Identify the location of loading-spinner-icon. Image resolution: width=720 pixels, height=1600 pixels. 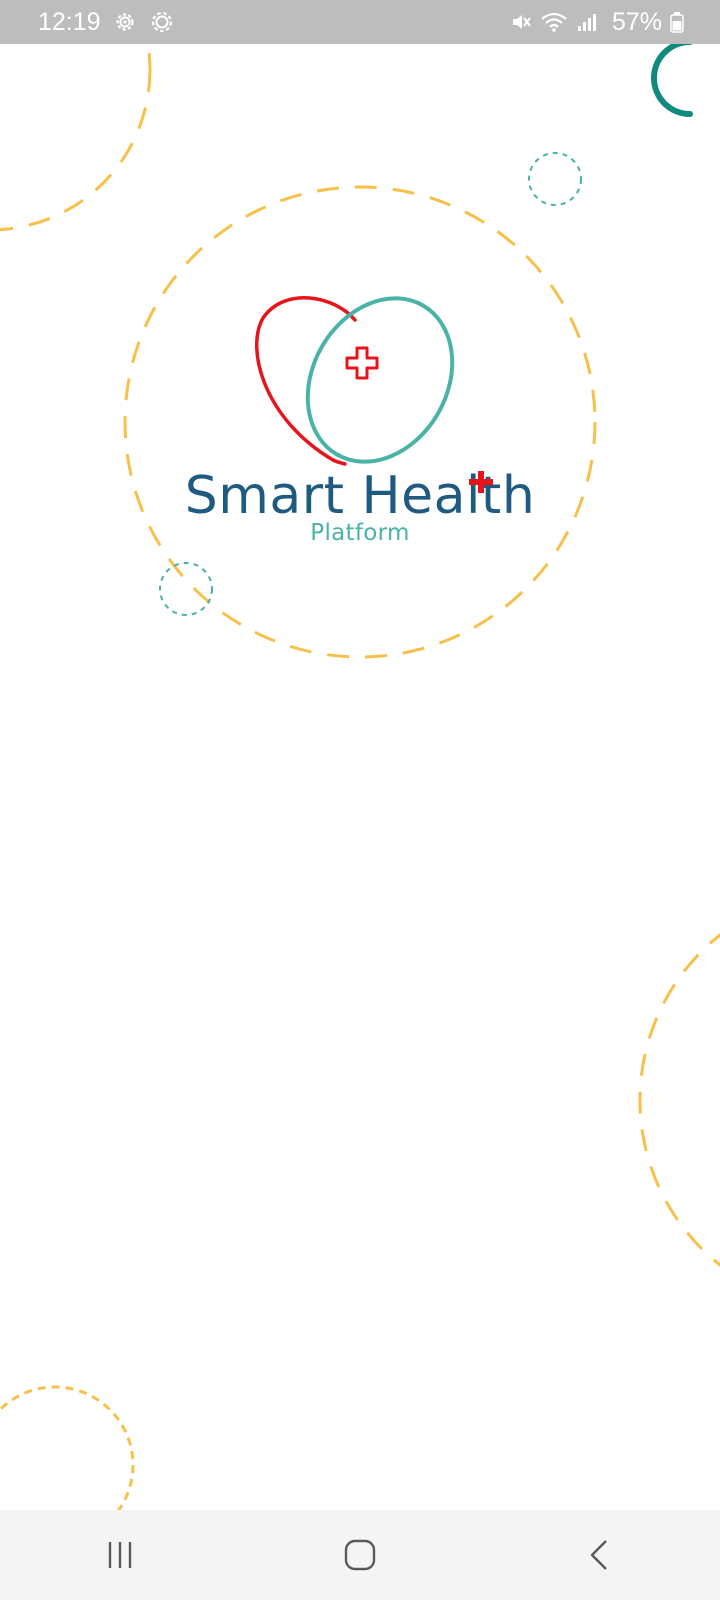
(672, 78).